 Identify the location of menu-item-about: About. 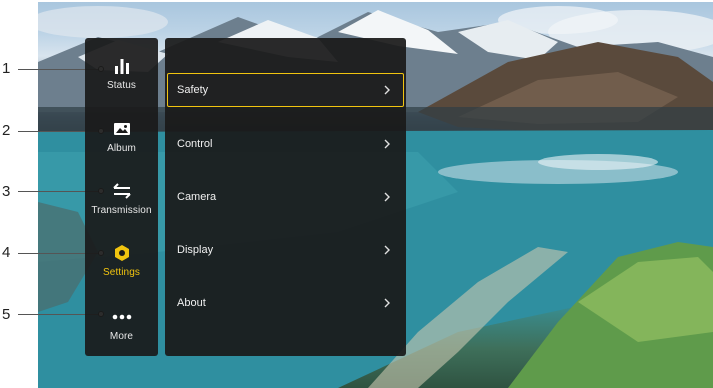
(285, 303).